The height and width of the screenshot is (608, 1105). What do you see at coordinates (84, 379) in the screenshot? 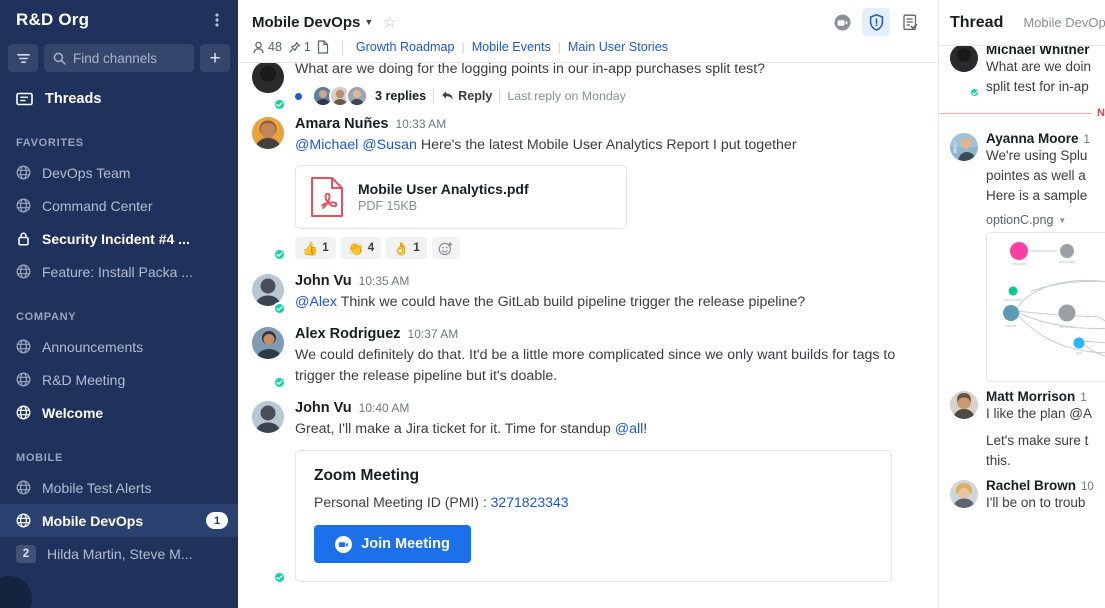
I see `sidebar-item-label: R&D Meeting` at bounding box center [84, 379].